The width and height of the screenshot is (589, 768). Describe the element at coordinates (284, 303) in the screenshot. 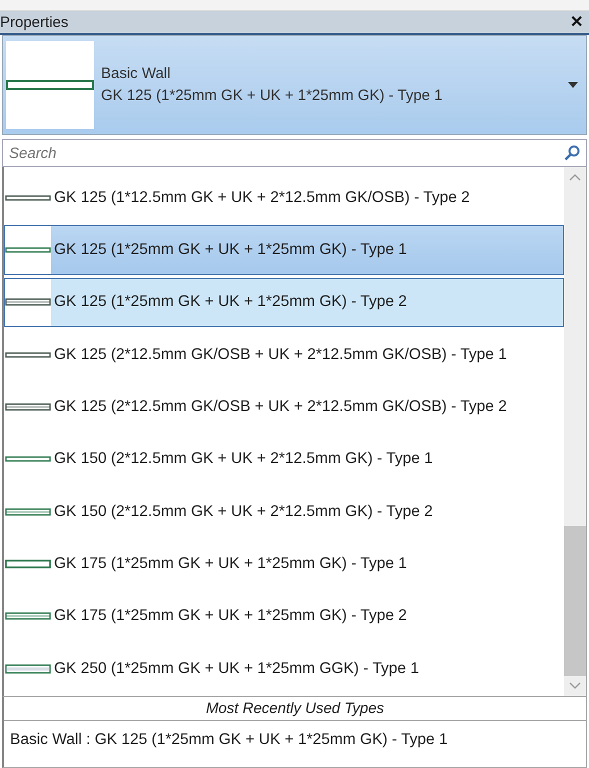

I see `wall-type-item: GK 125 (1*25mm GK + UK + 1*25mm GK) - Type 2` at that location.